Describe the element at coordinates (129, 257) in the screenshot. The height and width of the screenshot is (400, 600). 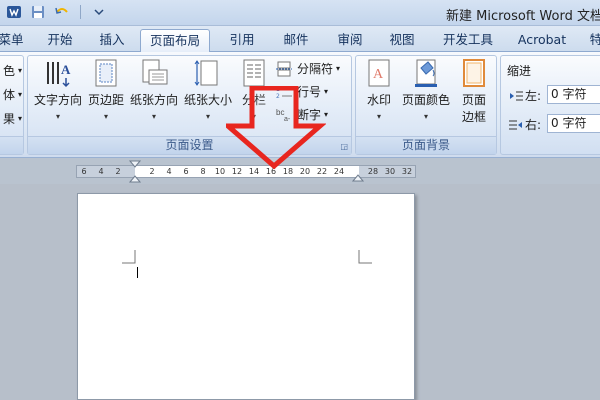
I see `crop-mark-top-left-icon` at that location.